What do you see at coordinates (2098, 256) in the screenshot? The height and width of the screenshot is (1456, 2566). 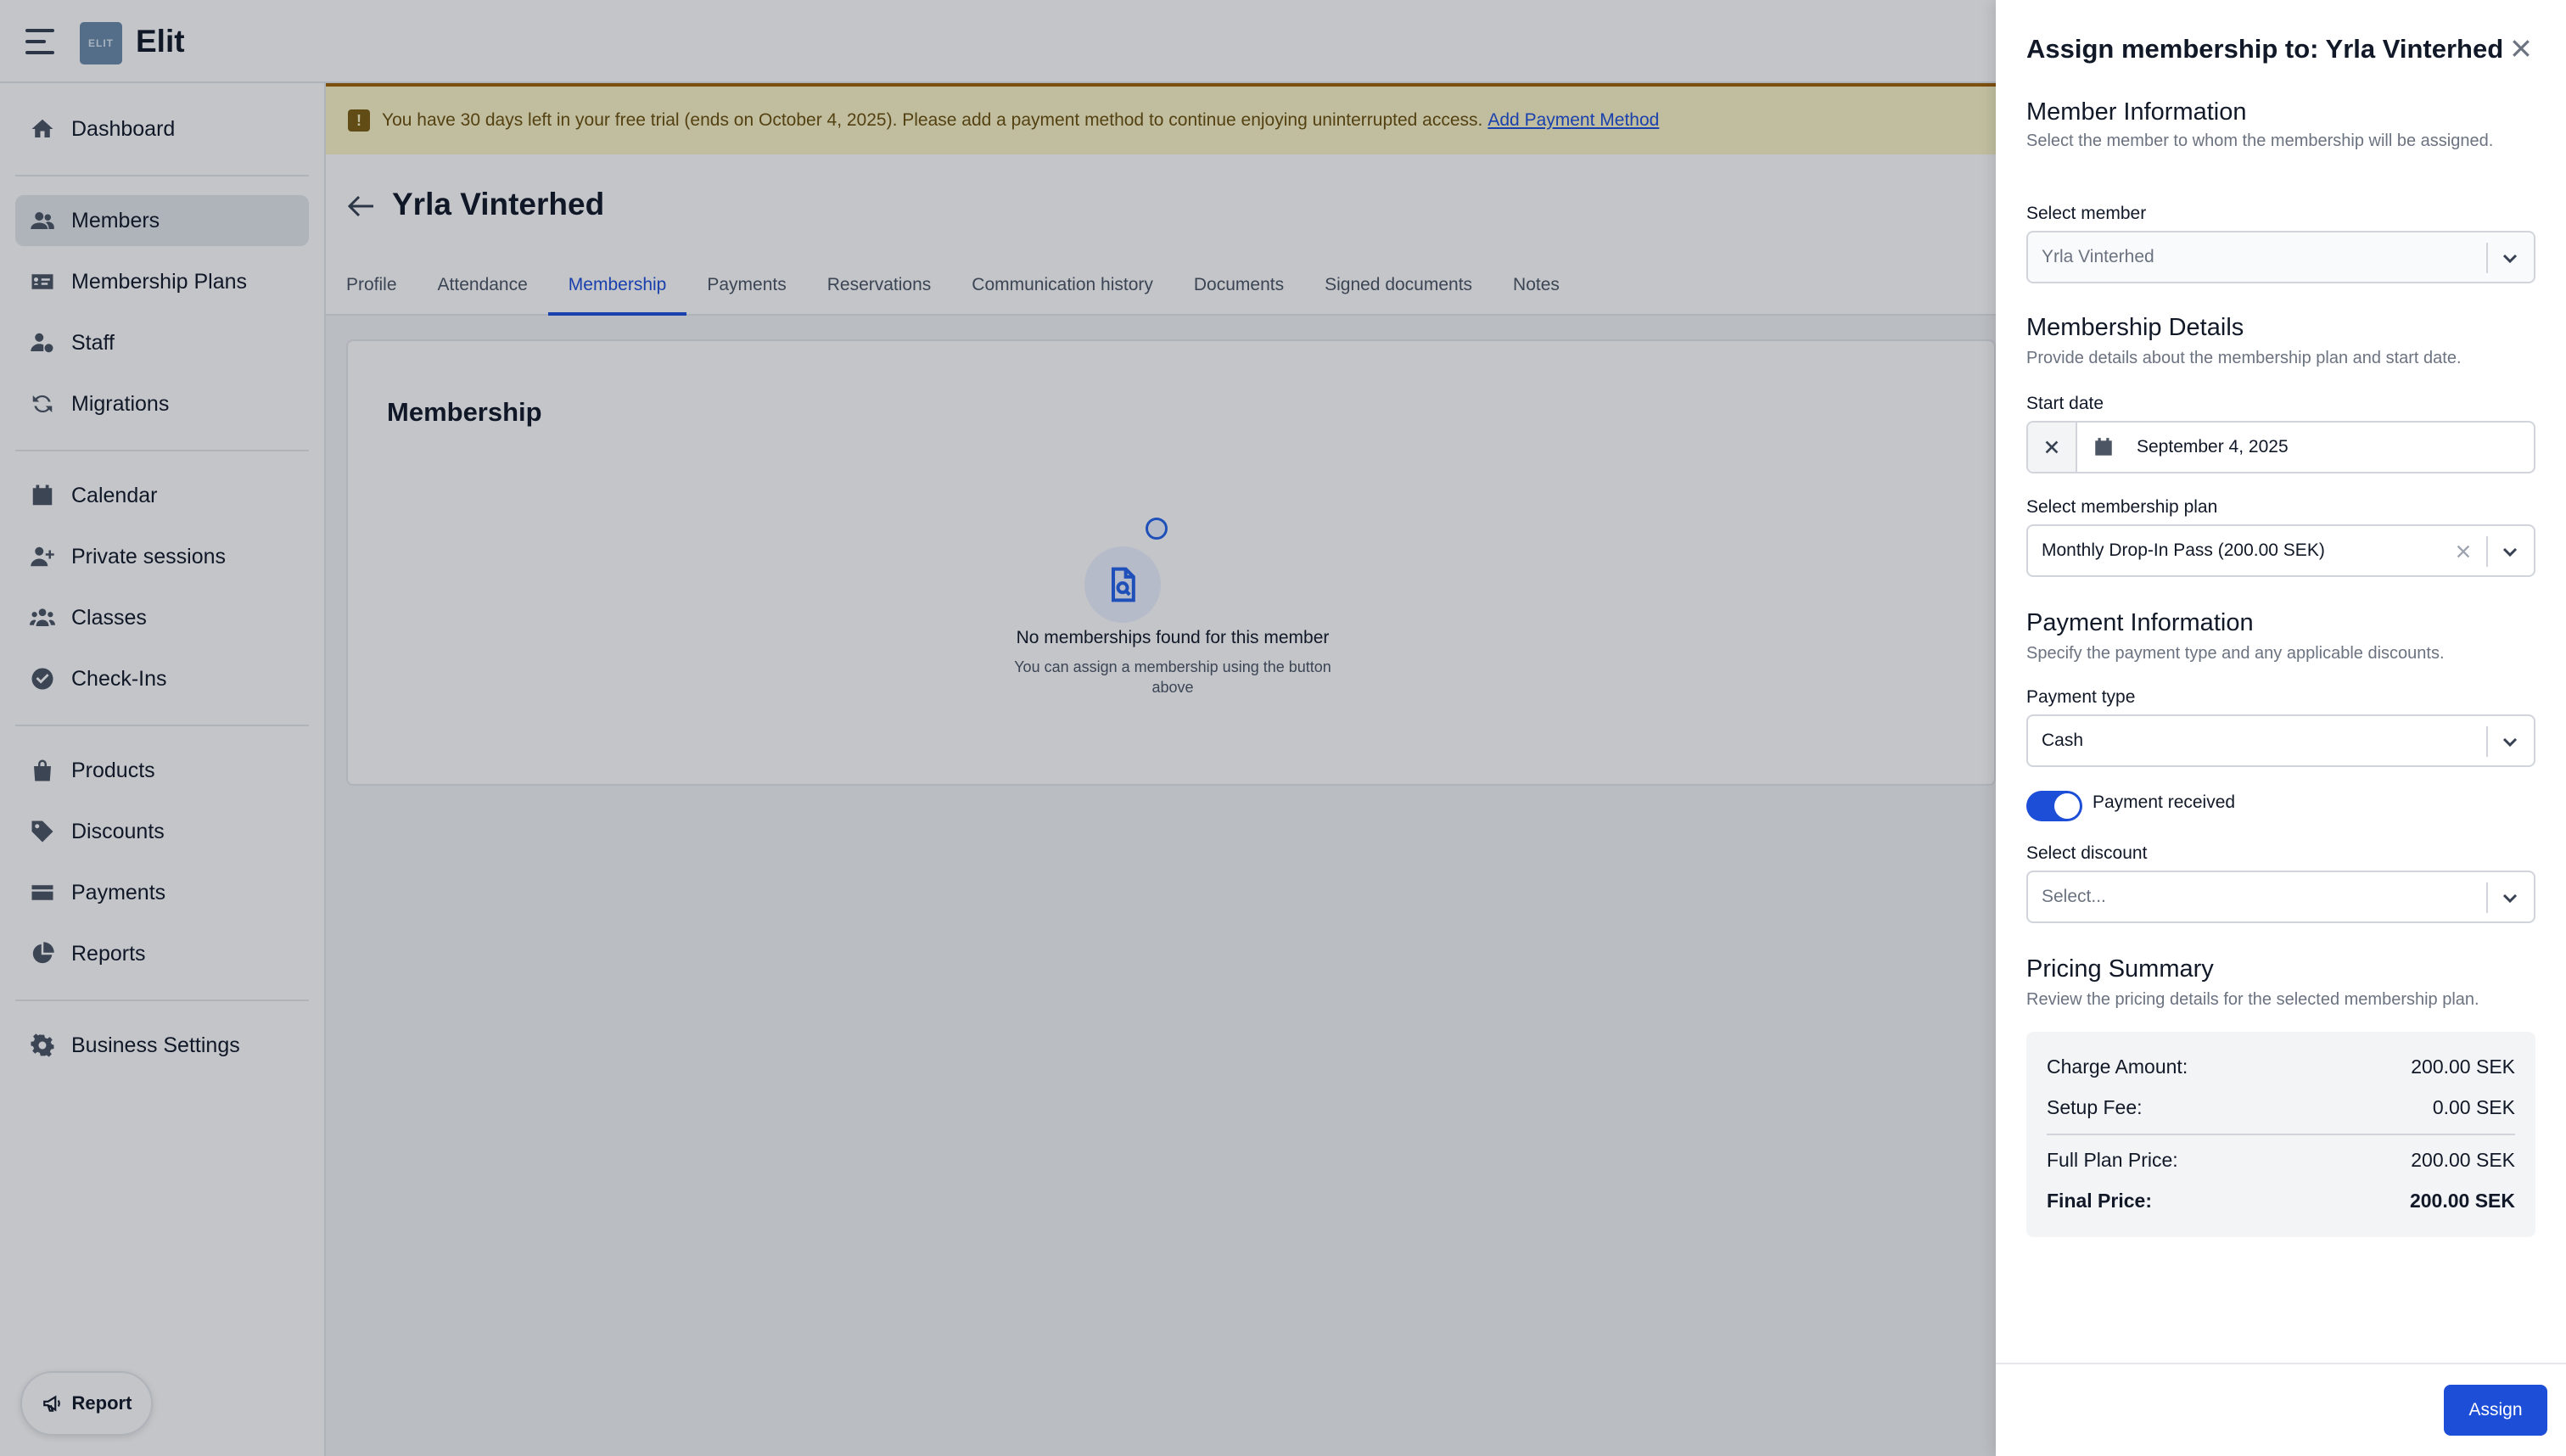 I see `select-member-value: Yrla Vinterhed` at bounding box center [2098, 256].